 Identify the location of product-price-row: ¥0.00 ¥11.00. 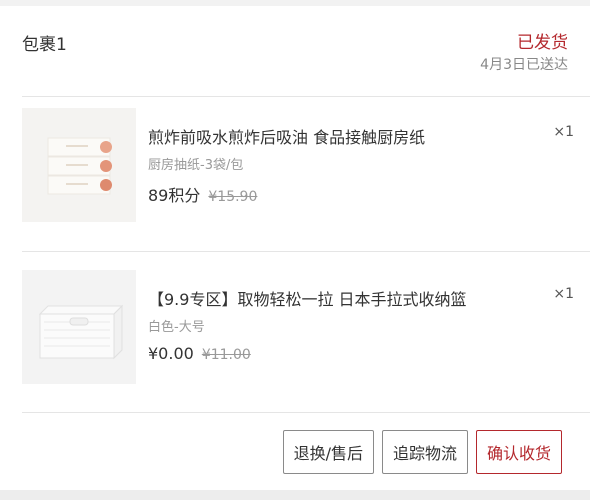
(199, 353).